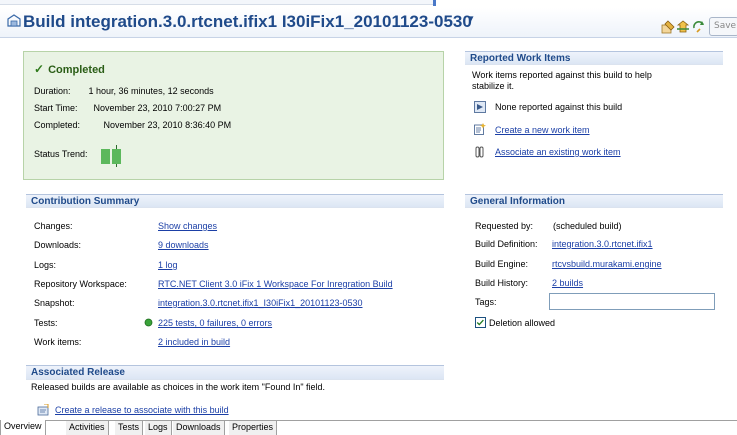 Image resolution: width=737 pixels, height=435 pixels. Describe the element at coordinates (471, 18) in the screenshot. I see `title-dropdown-icon: ▾` at that location.